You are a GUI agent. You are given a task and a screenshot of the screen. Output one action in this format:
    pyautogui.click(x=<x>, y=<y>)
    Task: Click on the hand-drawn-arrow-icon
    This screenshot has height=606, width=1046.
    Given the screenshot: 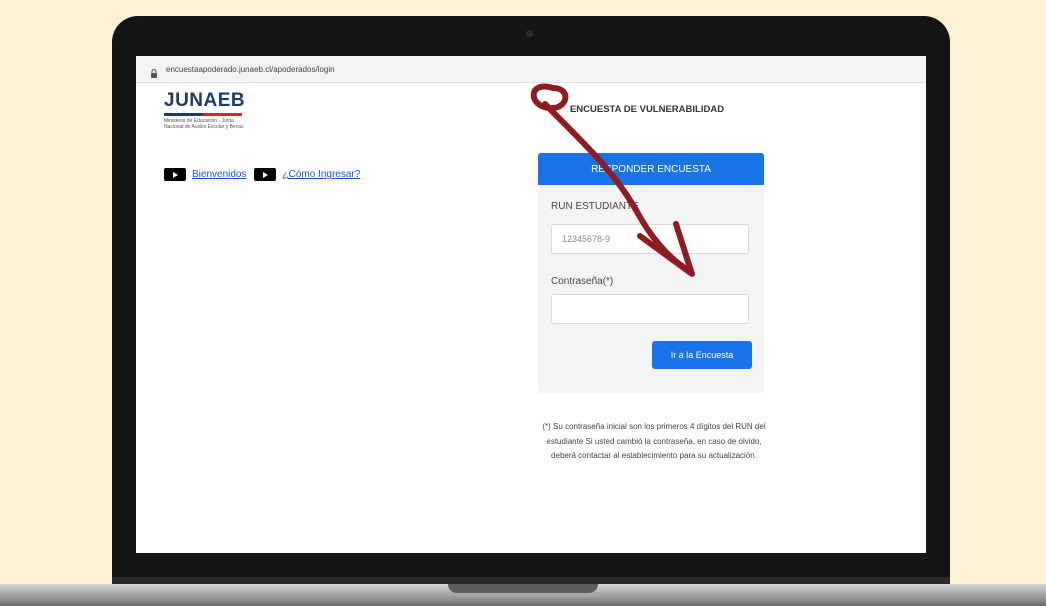 What is the action you would take?
    pyautogui.click(x=612, y=180)
    